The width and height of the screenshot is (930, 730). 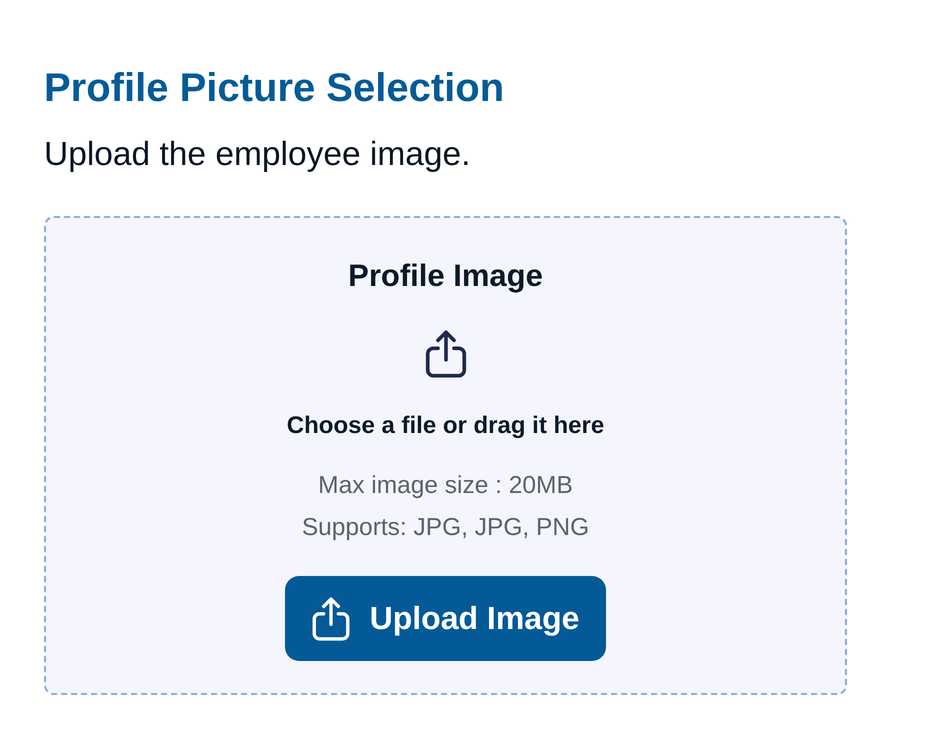 What do you see at coordinates (445, 618) in the screenshot?
I see `upload-button: Upload Image` at bounding box center [445, 618].